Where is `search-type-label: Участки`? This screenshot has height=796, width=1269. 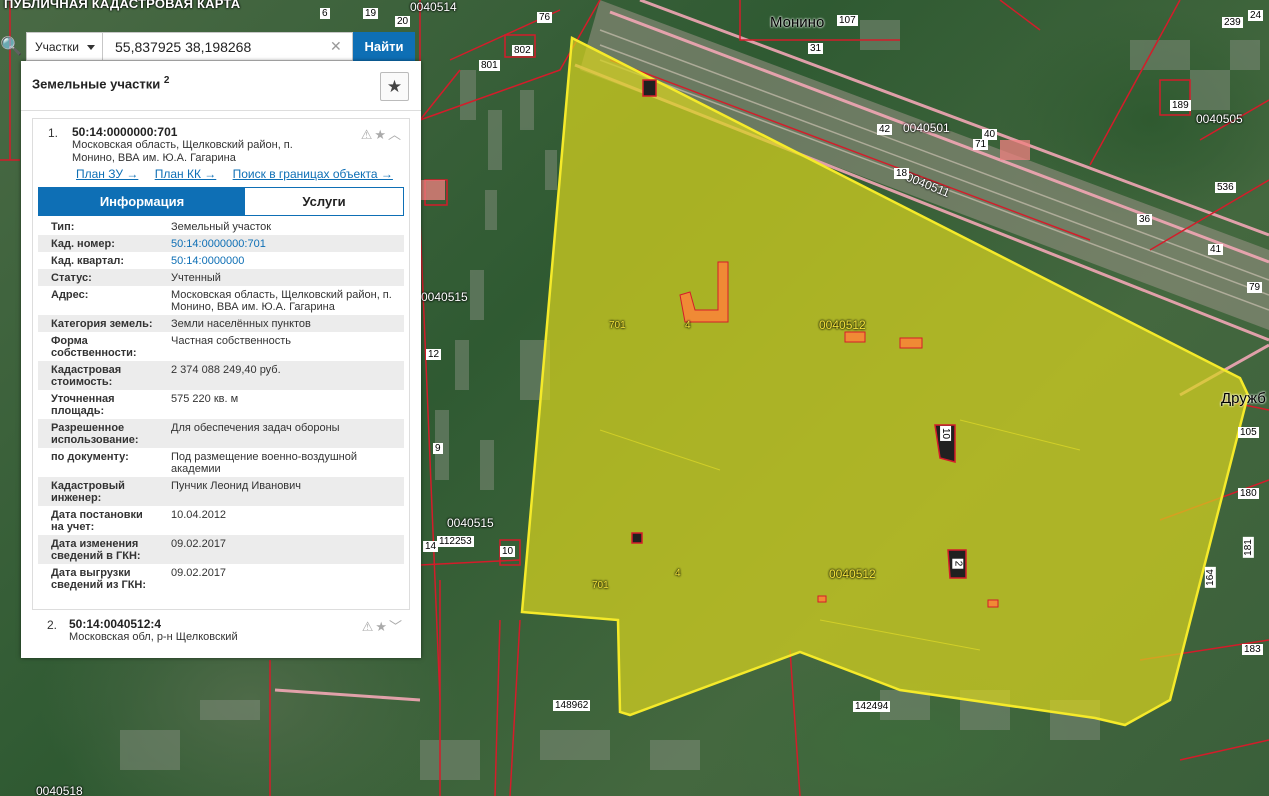 search-type-label: Участки is located at coordinates (57, 47).